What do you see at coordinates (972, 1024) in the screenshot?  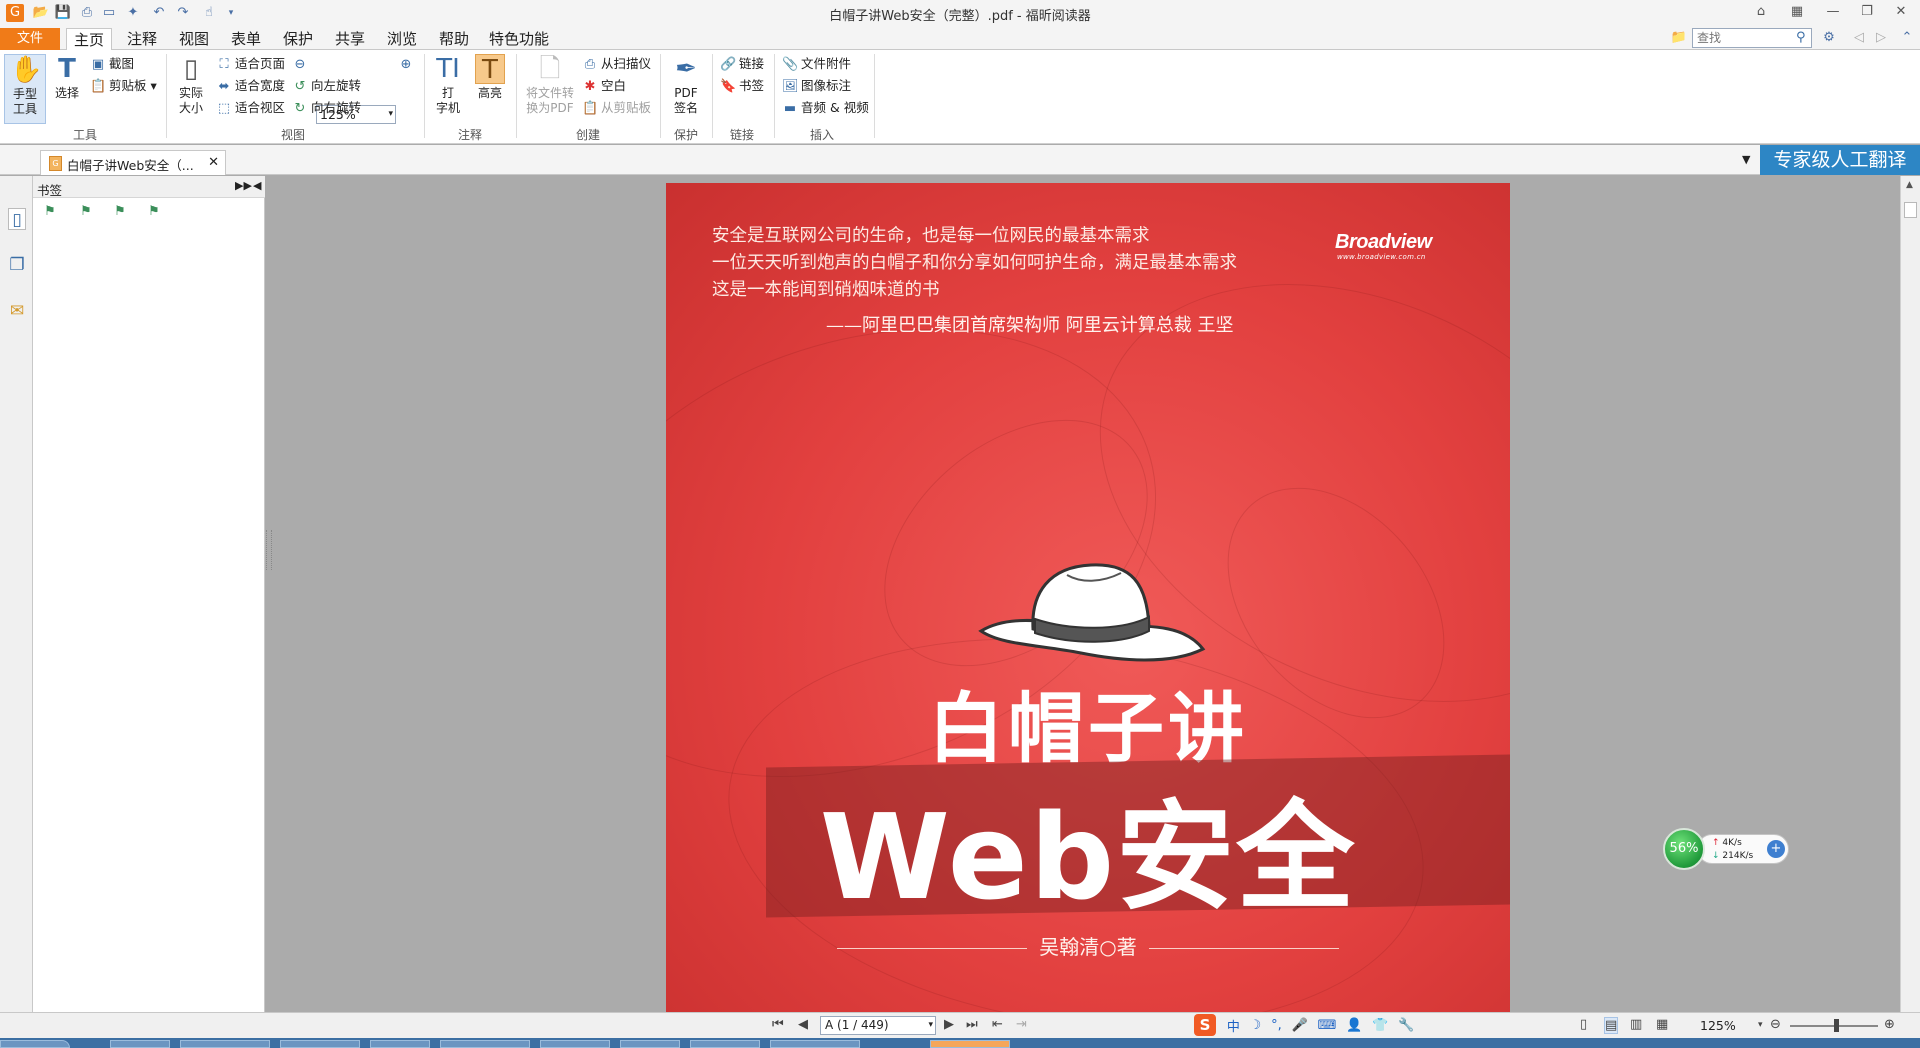 I see `last-page-icon: ⏭` at bounding box center [972, 1024].